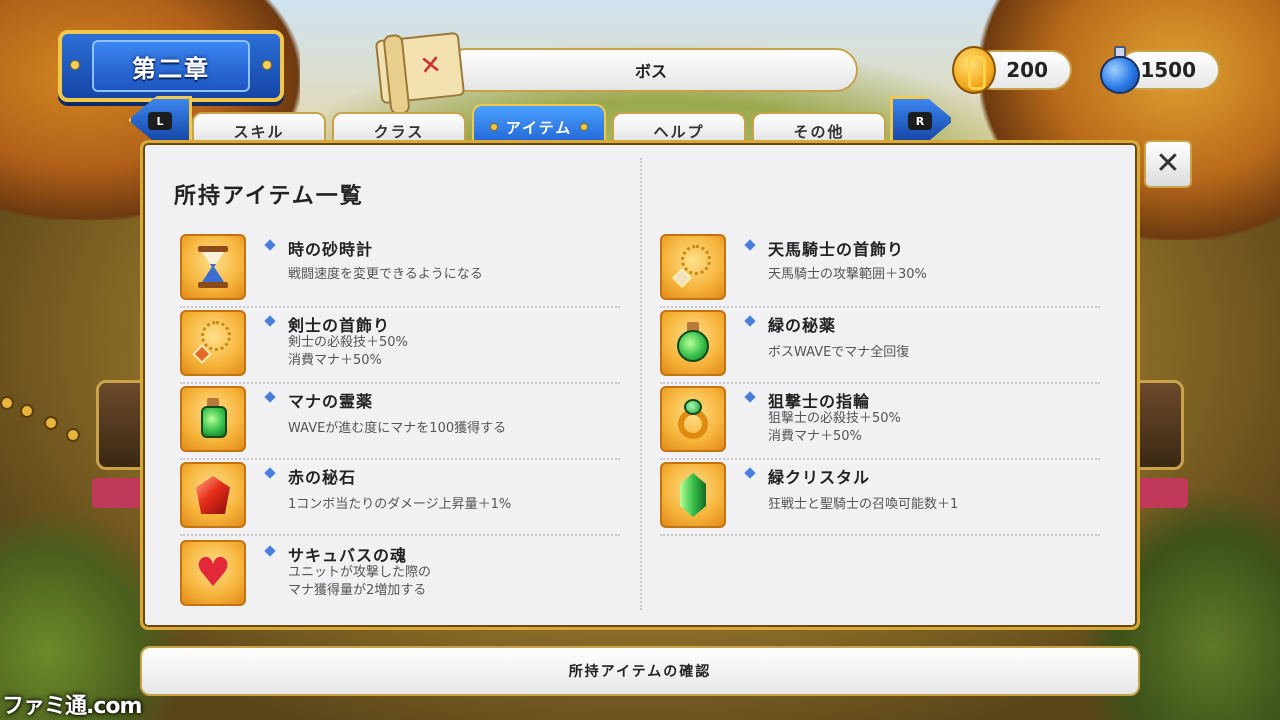  Describe the element at coordinates (1027, 70) in the screenshot. I see `coin-count: 200` at that location.